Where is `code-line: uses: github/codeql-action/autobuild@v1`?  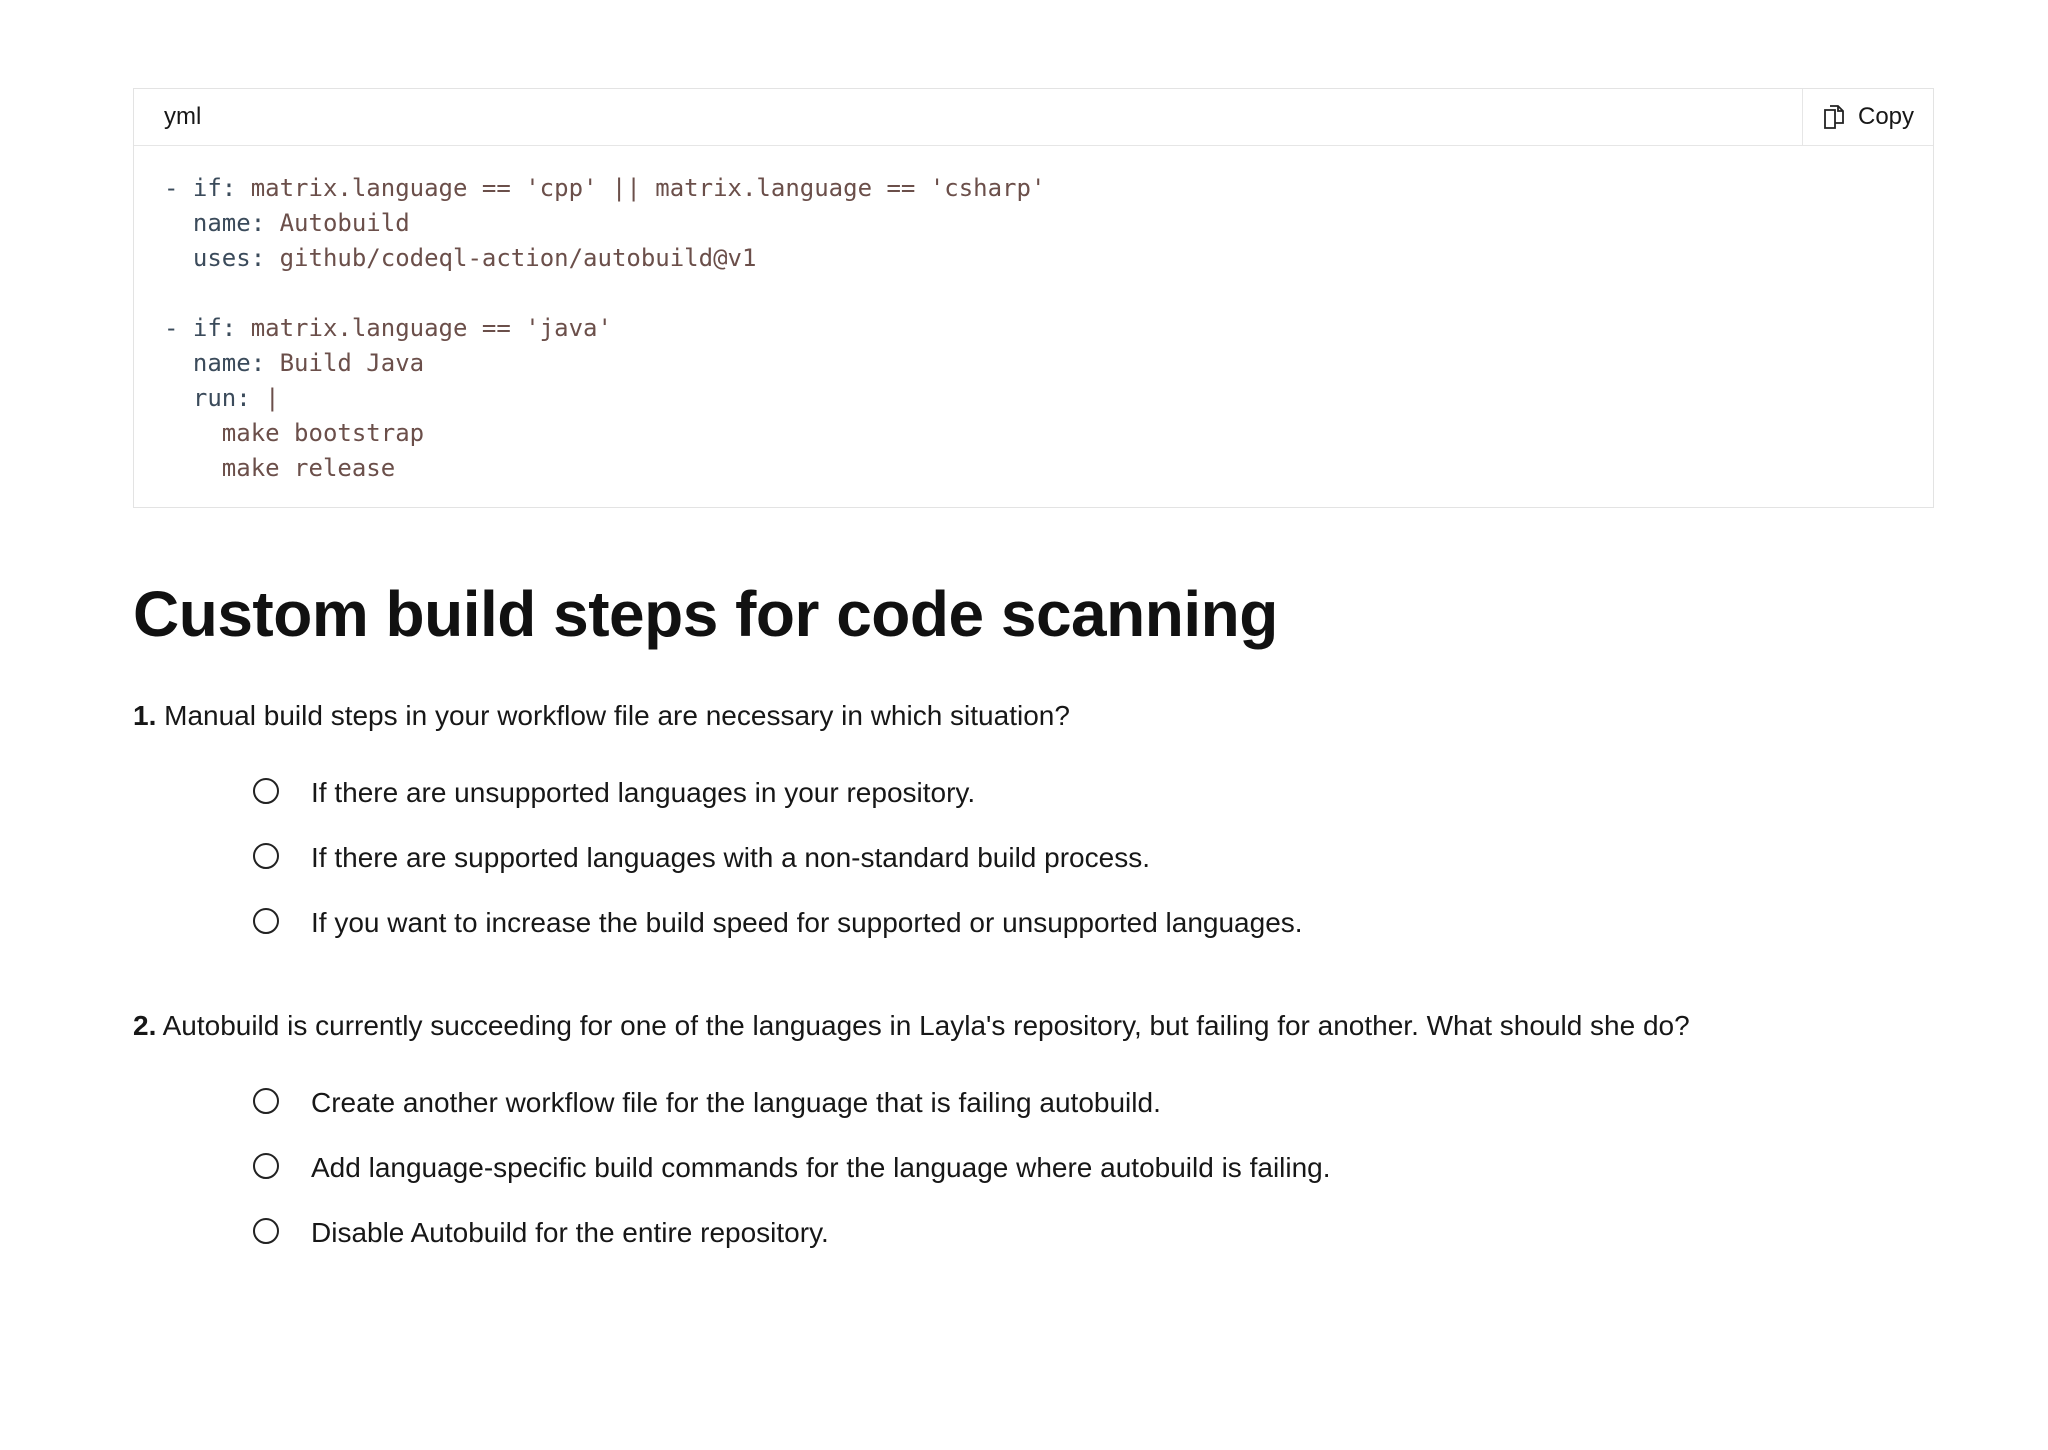
code-line: uses: github/codeql-action/autobuild@v1 is located at coordinates (1033, 258).